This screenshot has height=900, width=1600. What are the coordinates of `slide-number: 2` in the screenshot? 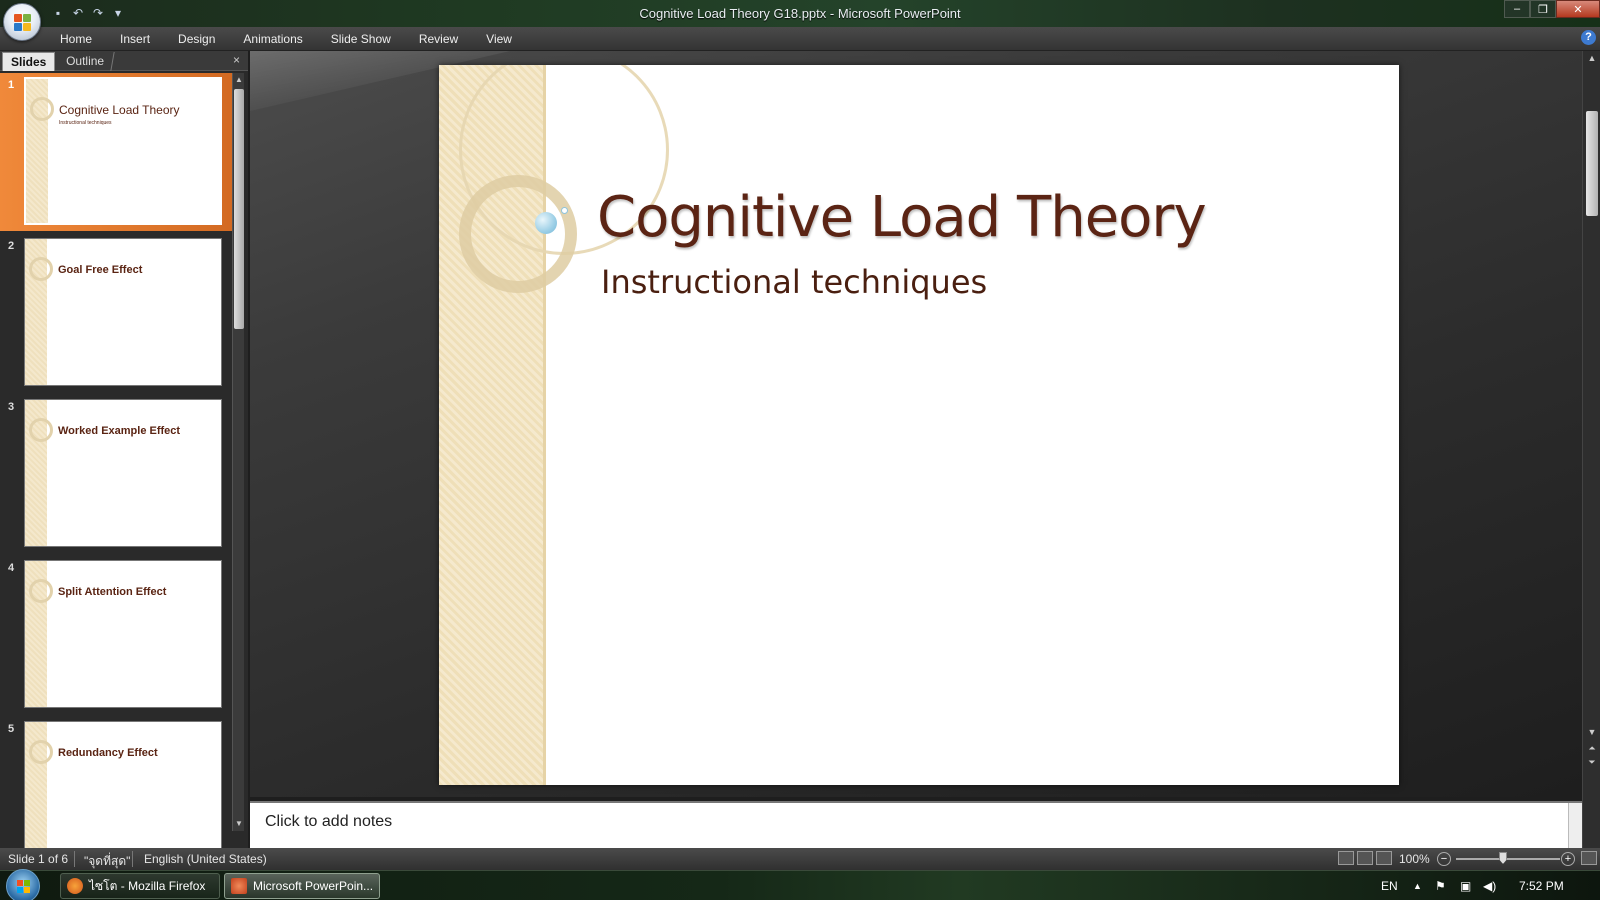 It's located at (11, 246).